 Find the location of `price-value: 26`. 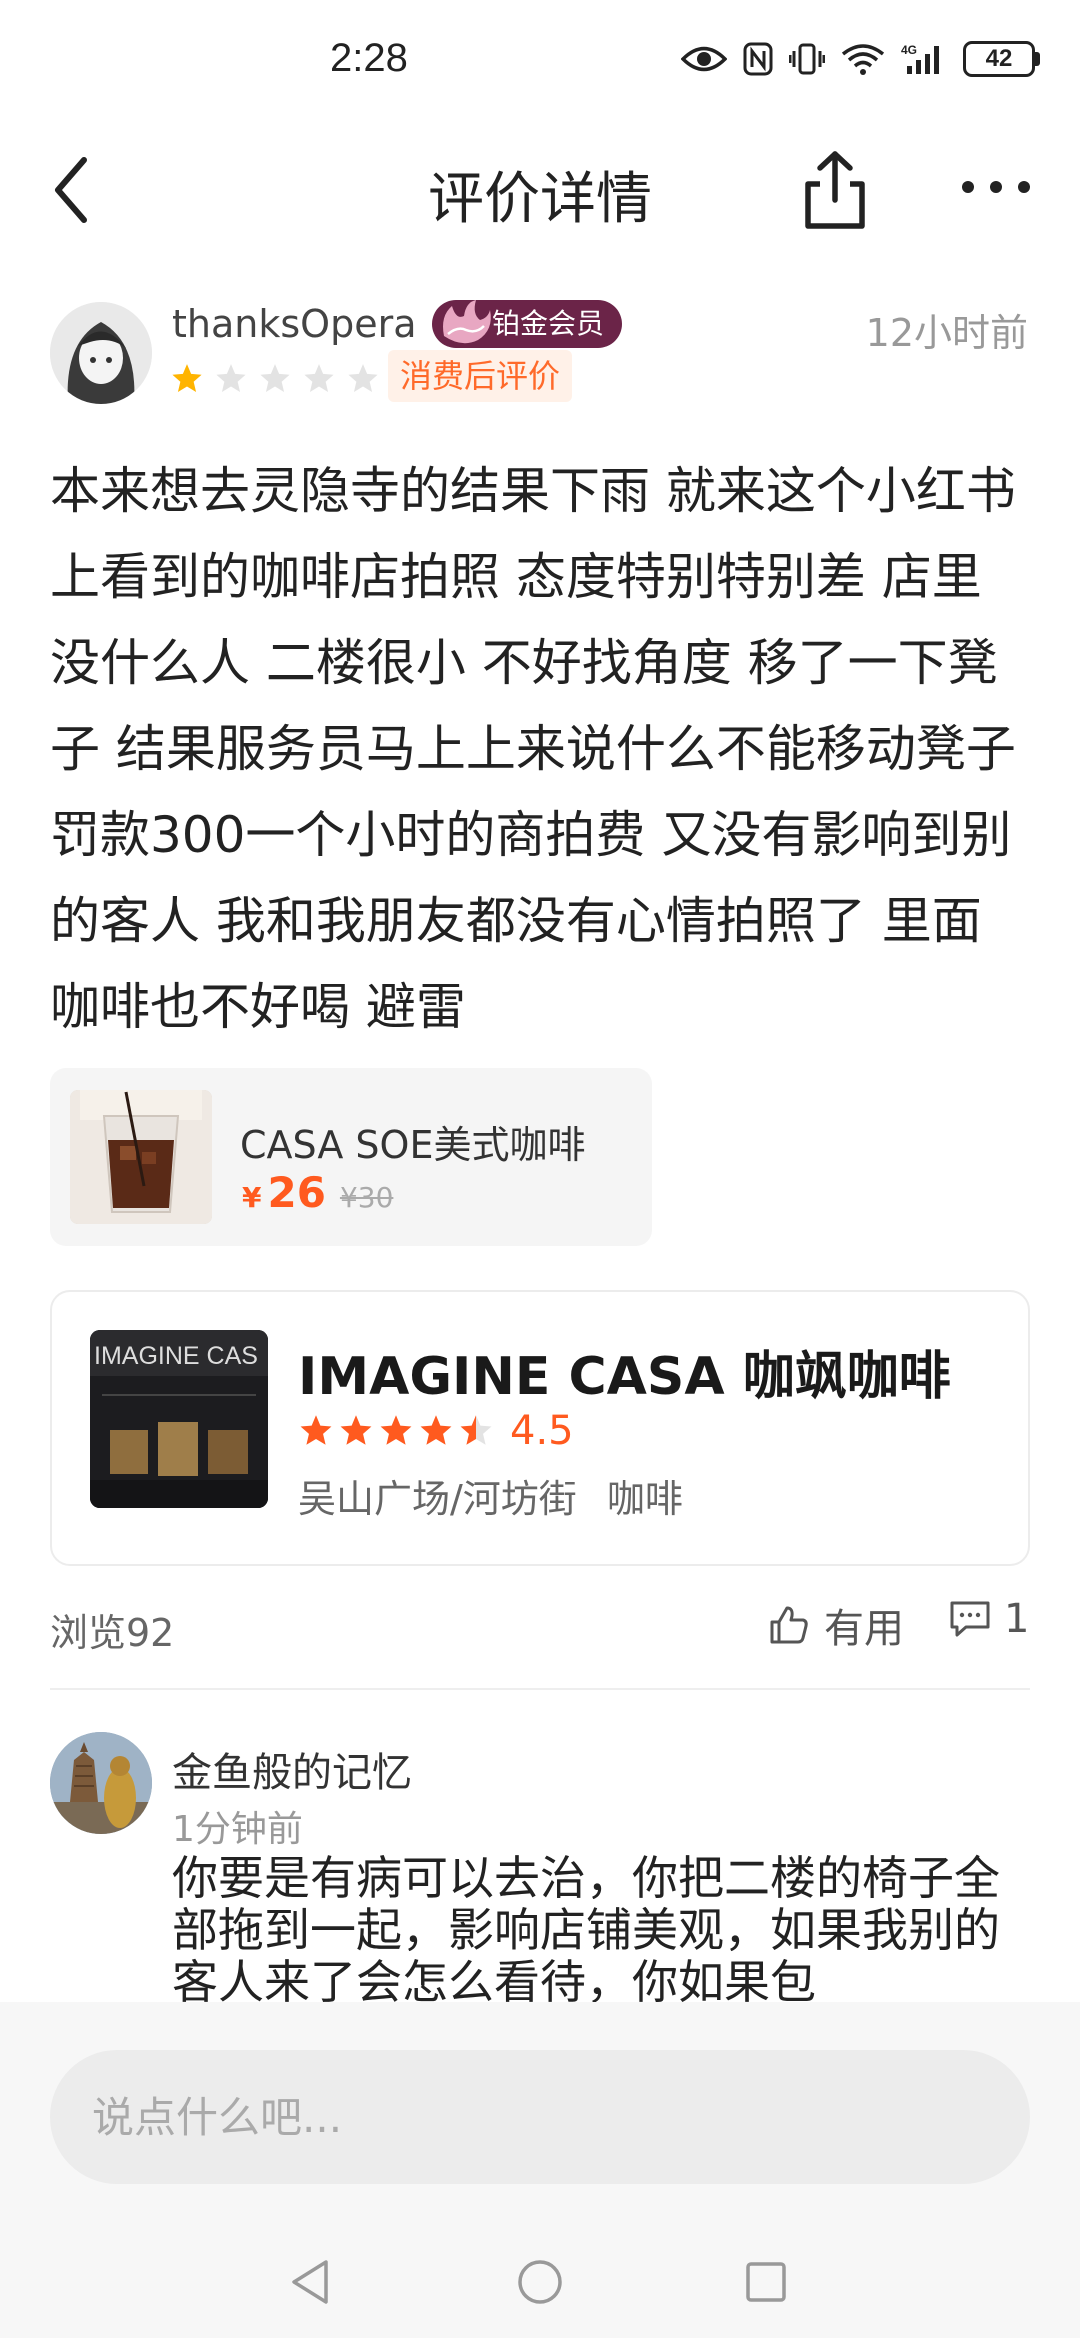

price-value: 26 is located at coordinates (296, 1192).